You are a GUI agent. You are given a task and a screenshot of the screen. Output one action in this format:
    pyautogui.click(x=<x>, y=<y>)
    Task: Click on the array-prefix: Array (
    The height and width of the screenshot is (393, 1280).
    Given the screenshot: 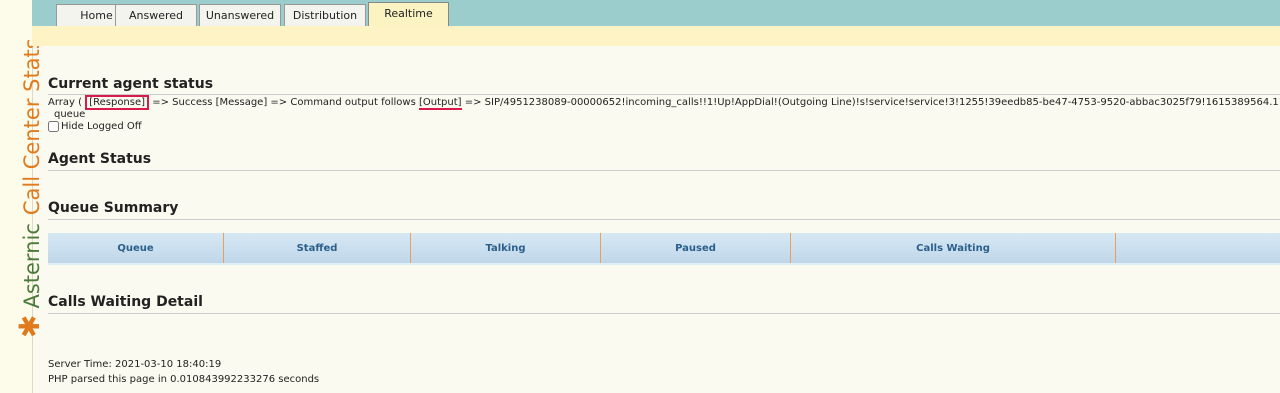 What is the action you would take?
    pyautogui.click(x=65, y=102)
    